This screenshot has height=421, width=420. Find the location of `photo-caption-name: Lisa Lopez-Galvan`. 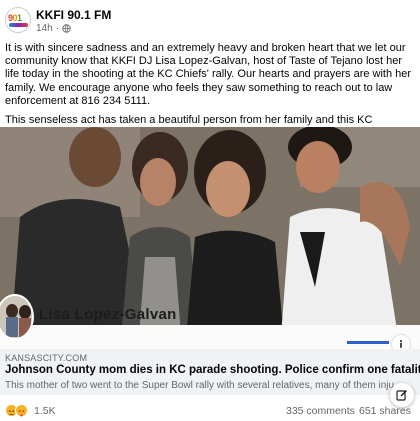

photo-caption-name: Lisa Lopez-Galvan is located at coordinates (108, 314).